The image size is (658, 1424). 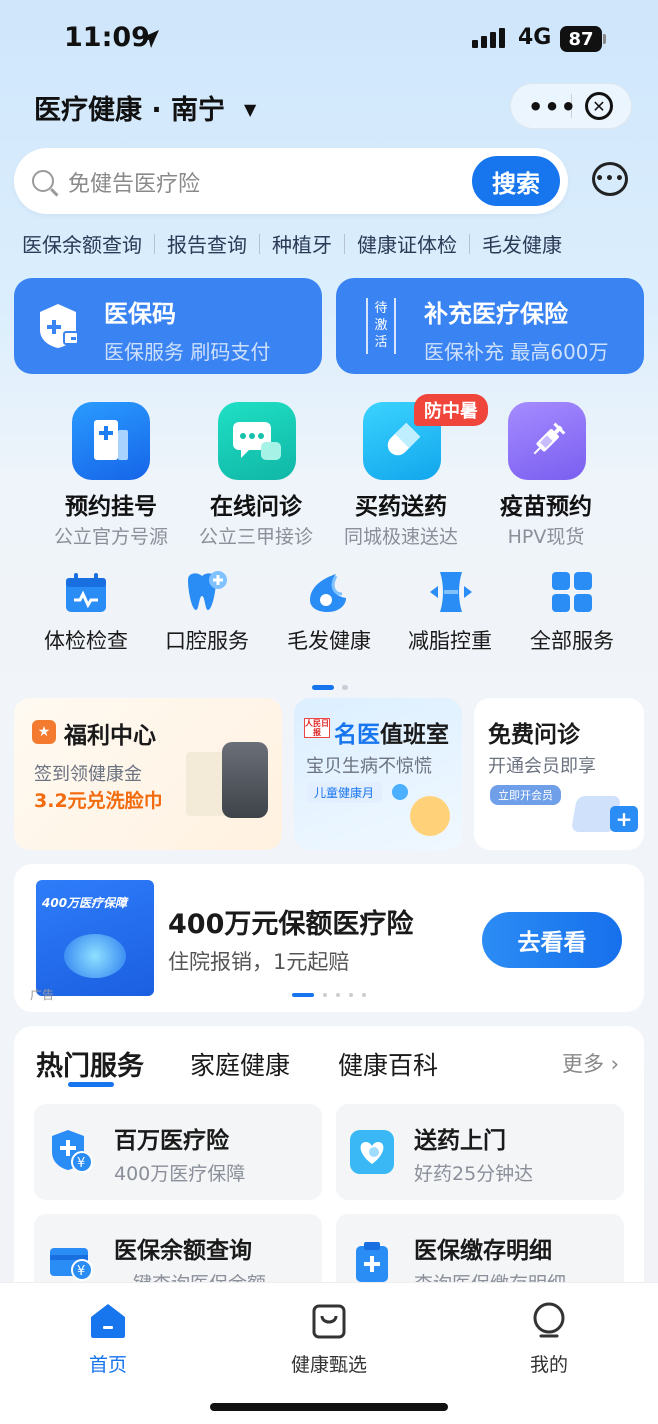 What do you see at coordinates (581, 39) in the screenshot?
I see `battery-indicator: 87` at bounding box center [581, 39].